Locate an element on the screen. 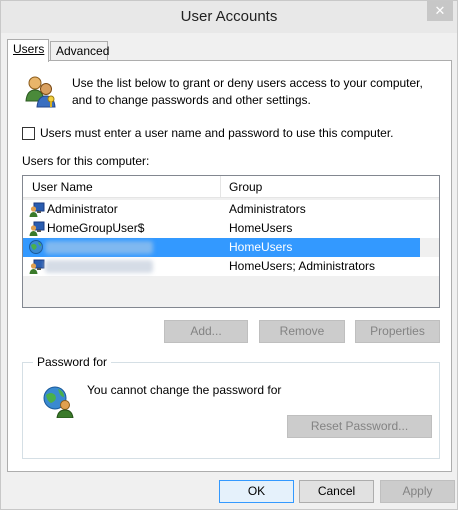 The width and height of the screenshot is (458, 510). table-row-selected: HomeUsers is located at coordinates (221, 247).